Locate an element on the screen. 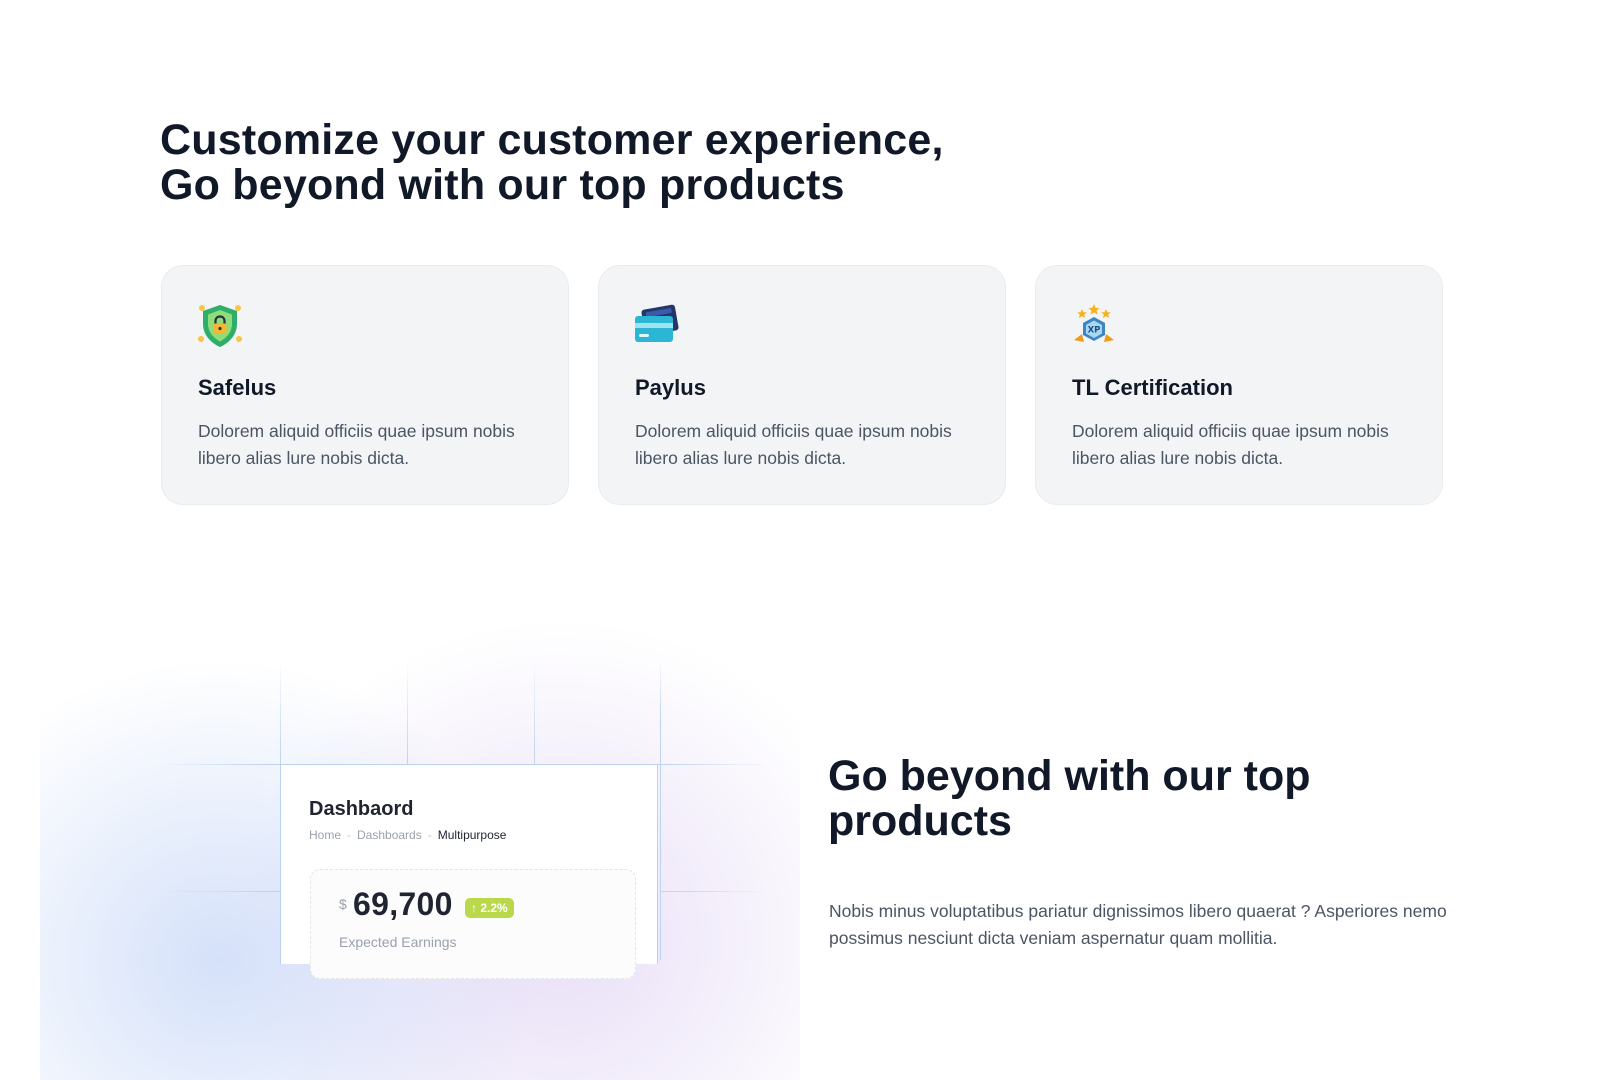 The height and width of the screenshot is (1080, 1600). xp-badge-icon: XP is located at coordinates (1094, 326).